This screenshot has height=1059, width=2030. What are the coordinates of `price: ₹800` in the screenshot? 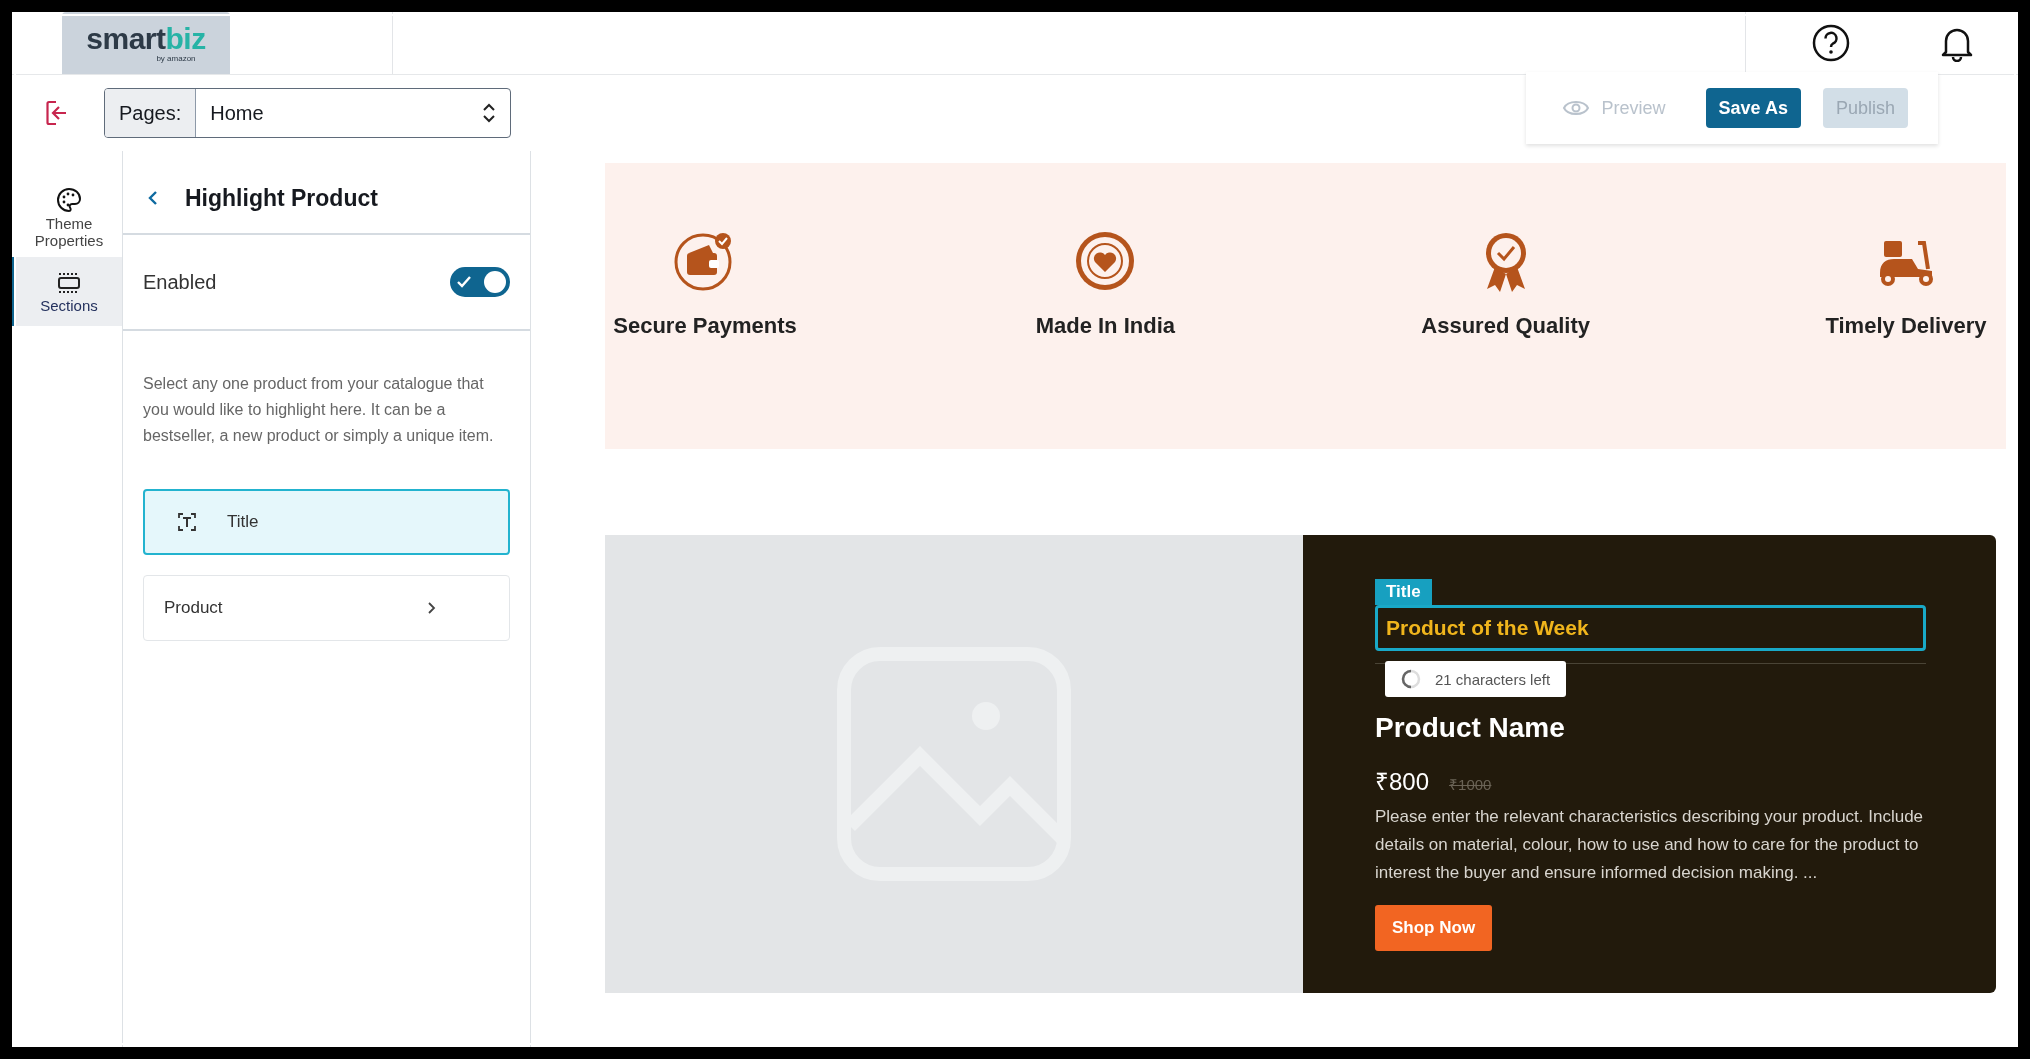 It's located at (1402, 782).